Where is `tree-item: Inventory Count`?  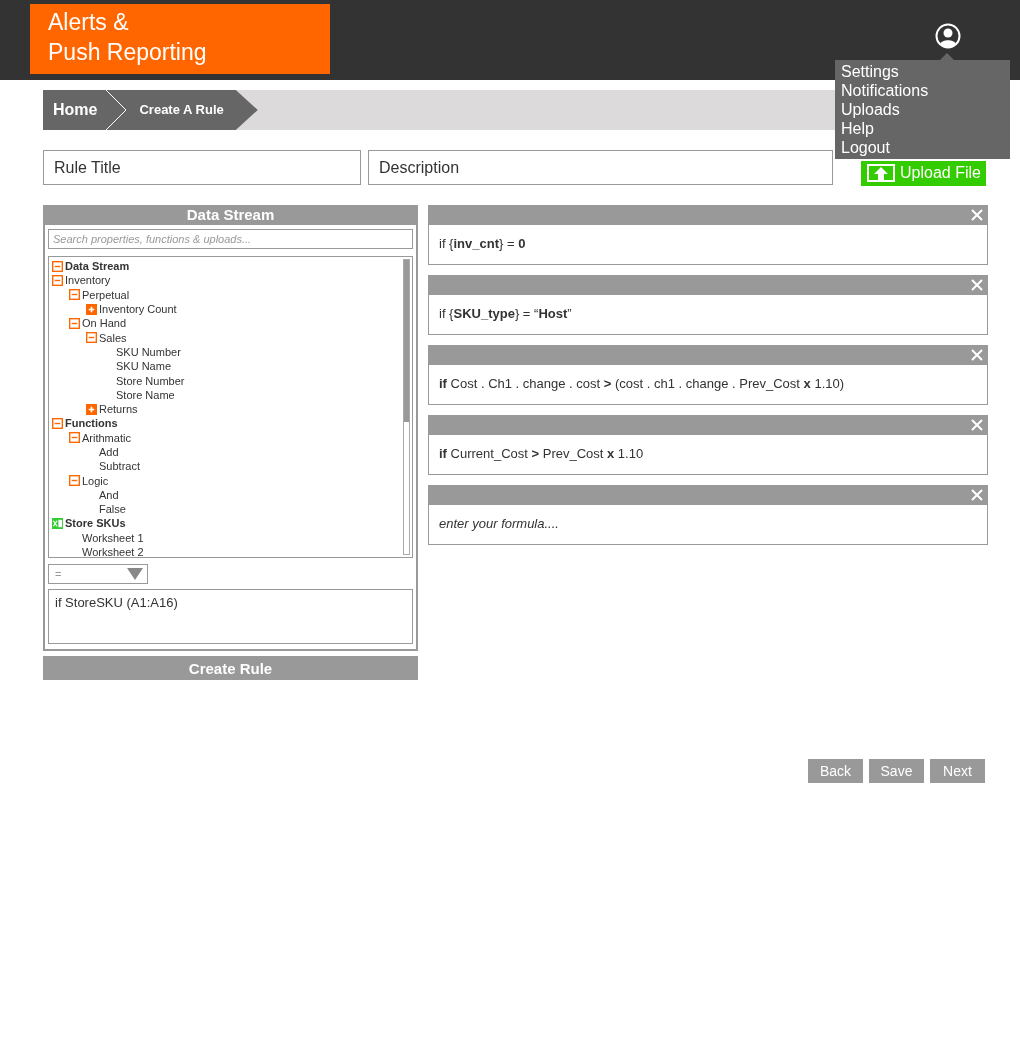 tree-item: Inventory Count is located at coordinates (138, 309).